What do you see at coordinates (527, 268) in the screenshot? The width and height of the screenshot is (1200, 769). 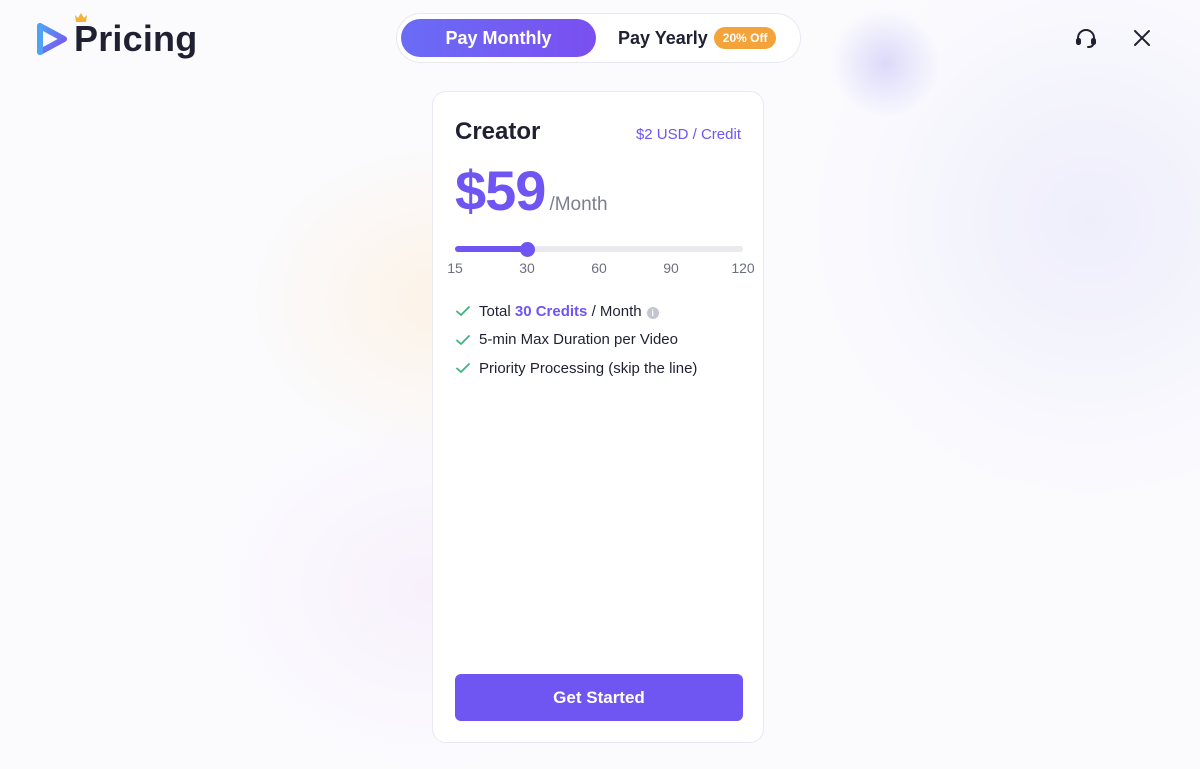 I see `slider-tick: 30` at bounding box center [527, 268].